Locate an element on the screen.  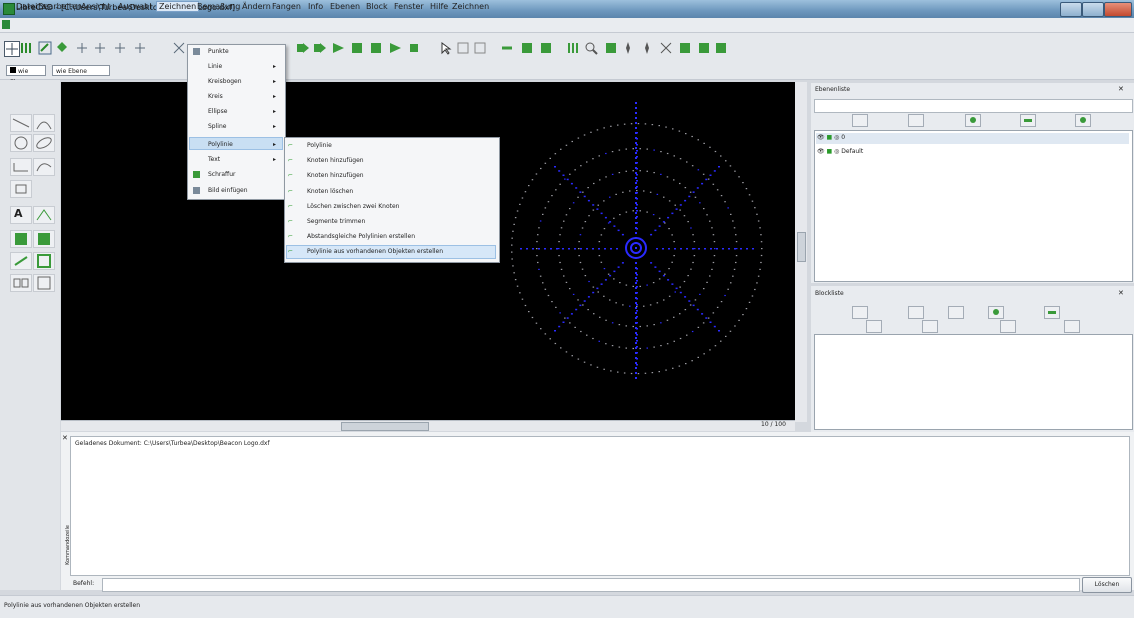
snap-endpoint-icon is located at coordinates (62, 48).